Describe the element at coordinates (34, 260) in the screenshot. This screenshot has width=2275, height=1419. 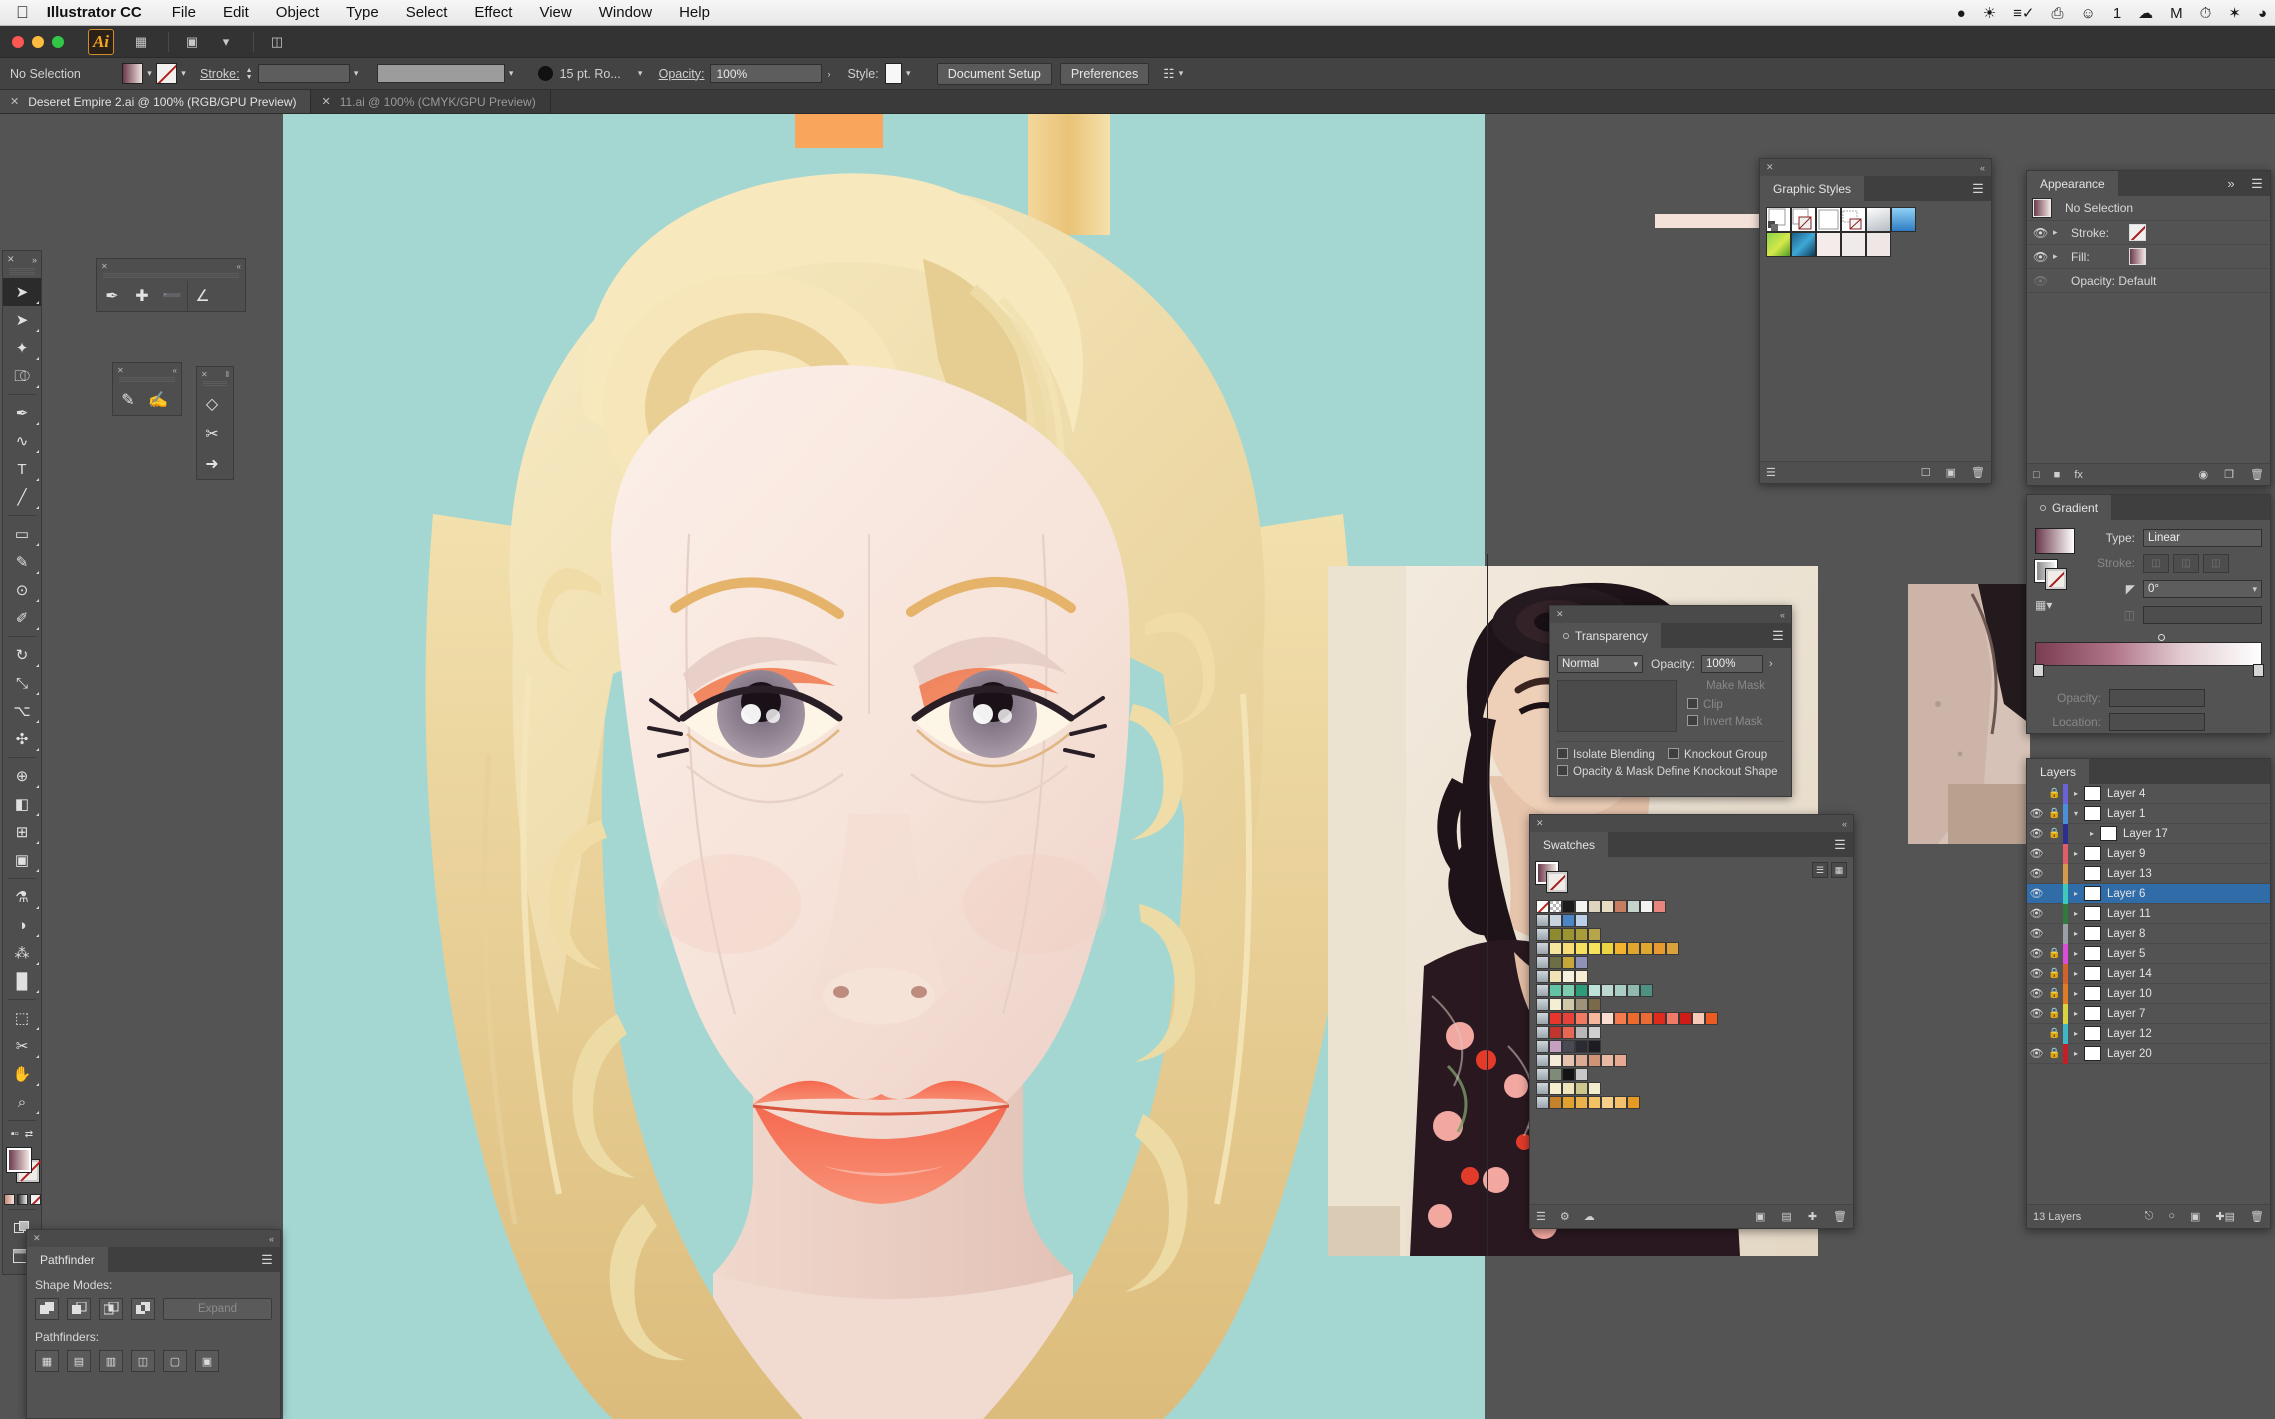
I see `collapse-icon: »` at that location.